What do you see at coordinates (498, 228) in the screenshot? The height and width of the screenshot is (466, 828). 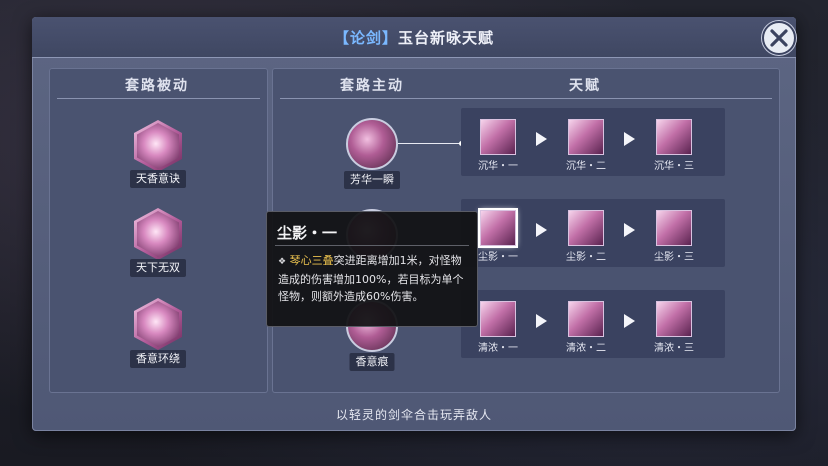 I see `talent-node-selected` at bounding box center [498, 228].